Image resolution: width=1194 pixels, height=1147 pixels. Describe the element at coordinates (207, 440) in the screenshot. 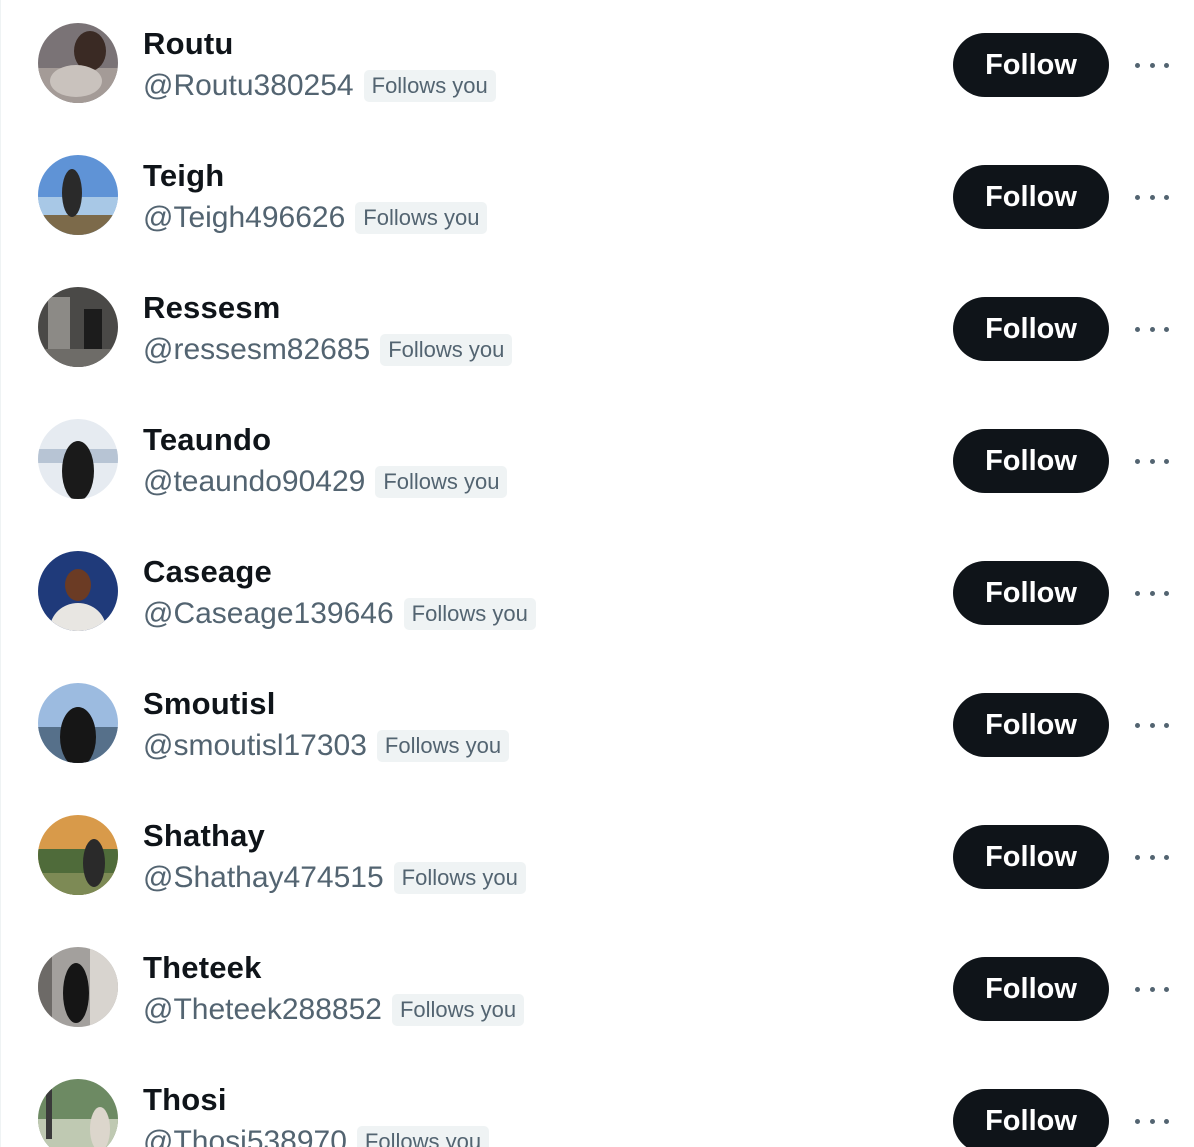

I see `display-name: Teaundo` at that location.